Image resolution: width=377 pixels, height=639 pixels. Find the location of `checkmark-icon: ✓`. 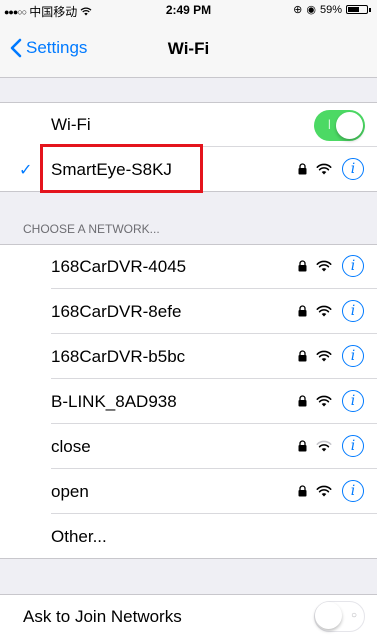

checkmark-icon: ✓ is located at coordinates (26, 170).